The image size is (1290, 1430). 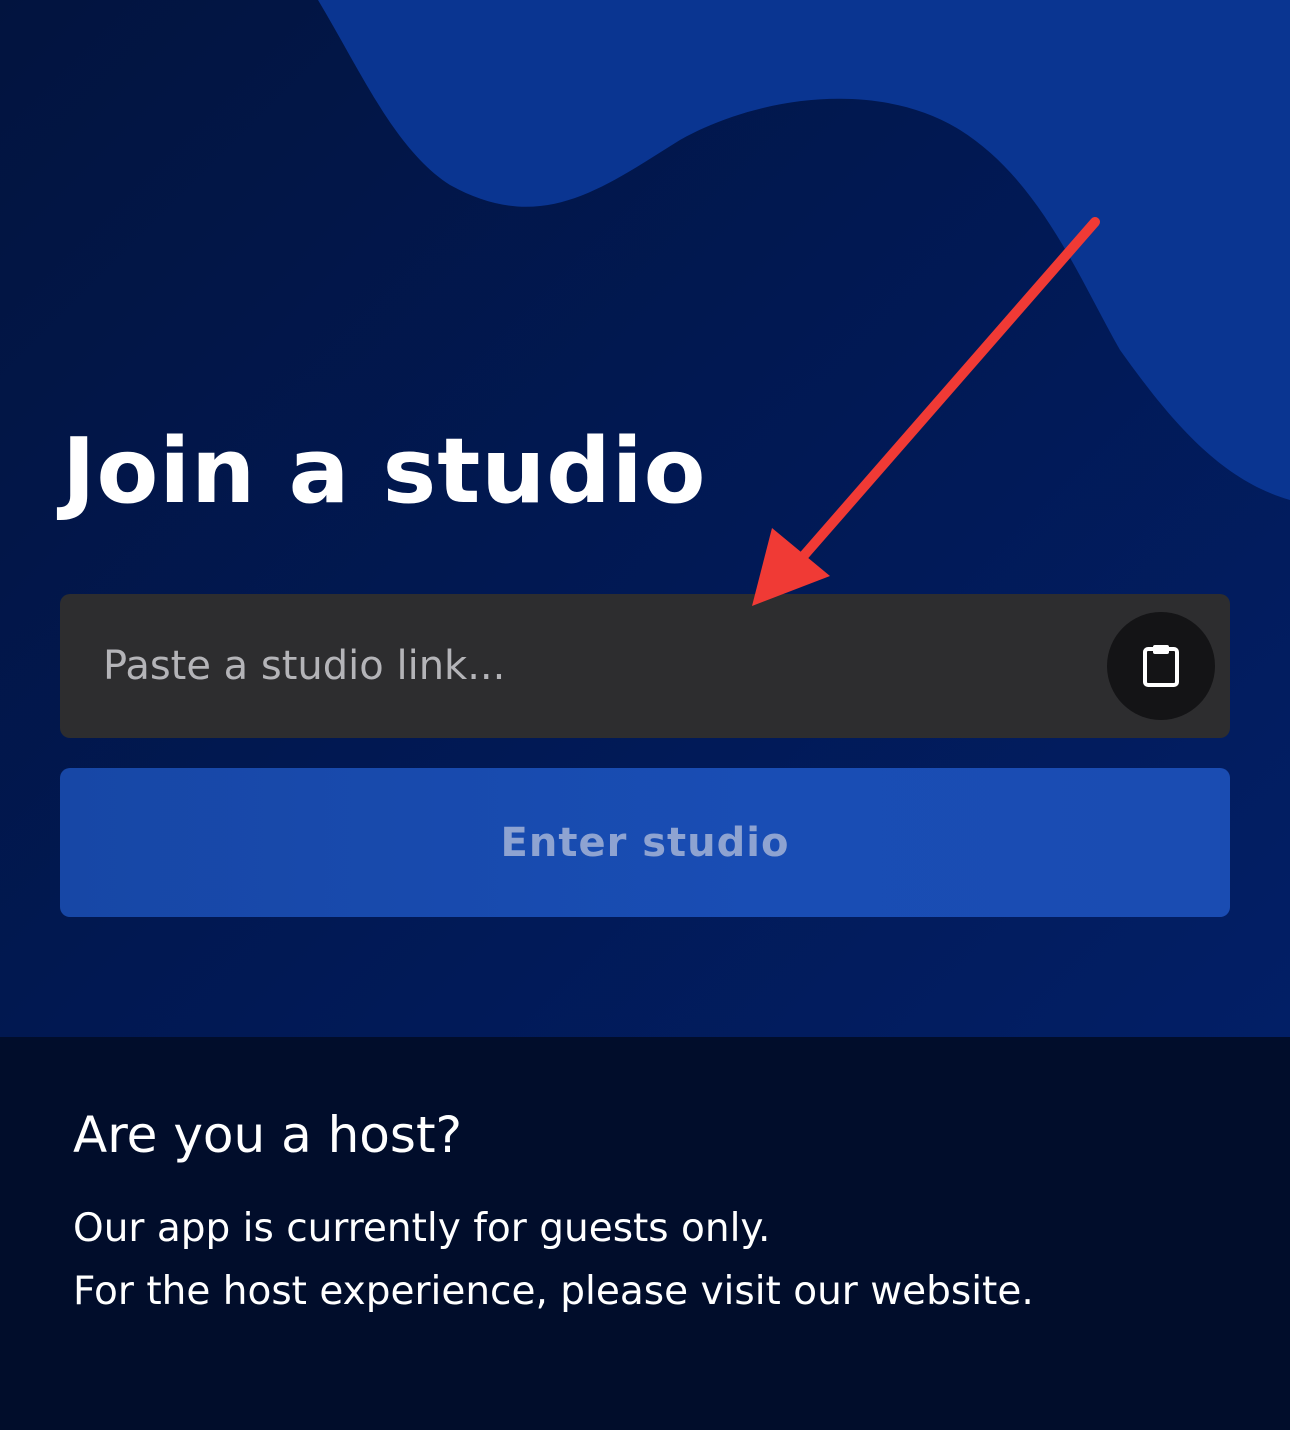 I want to click on page-title: Join a studio, so click(x=384, y=471).